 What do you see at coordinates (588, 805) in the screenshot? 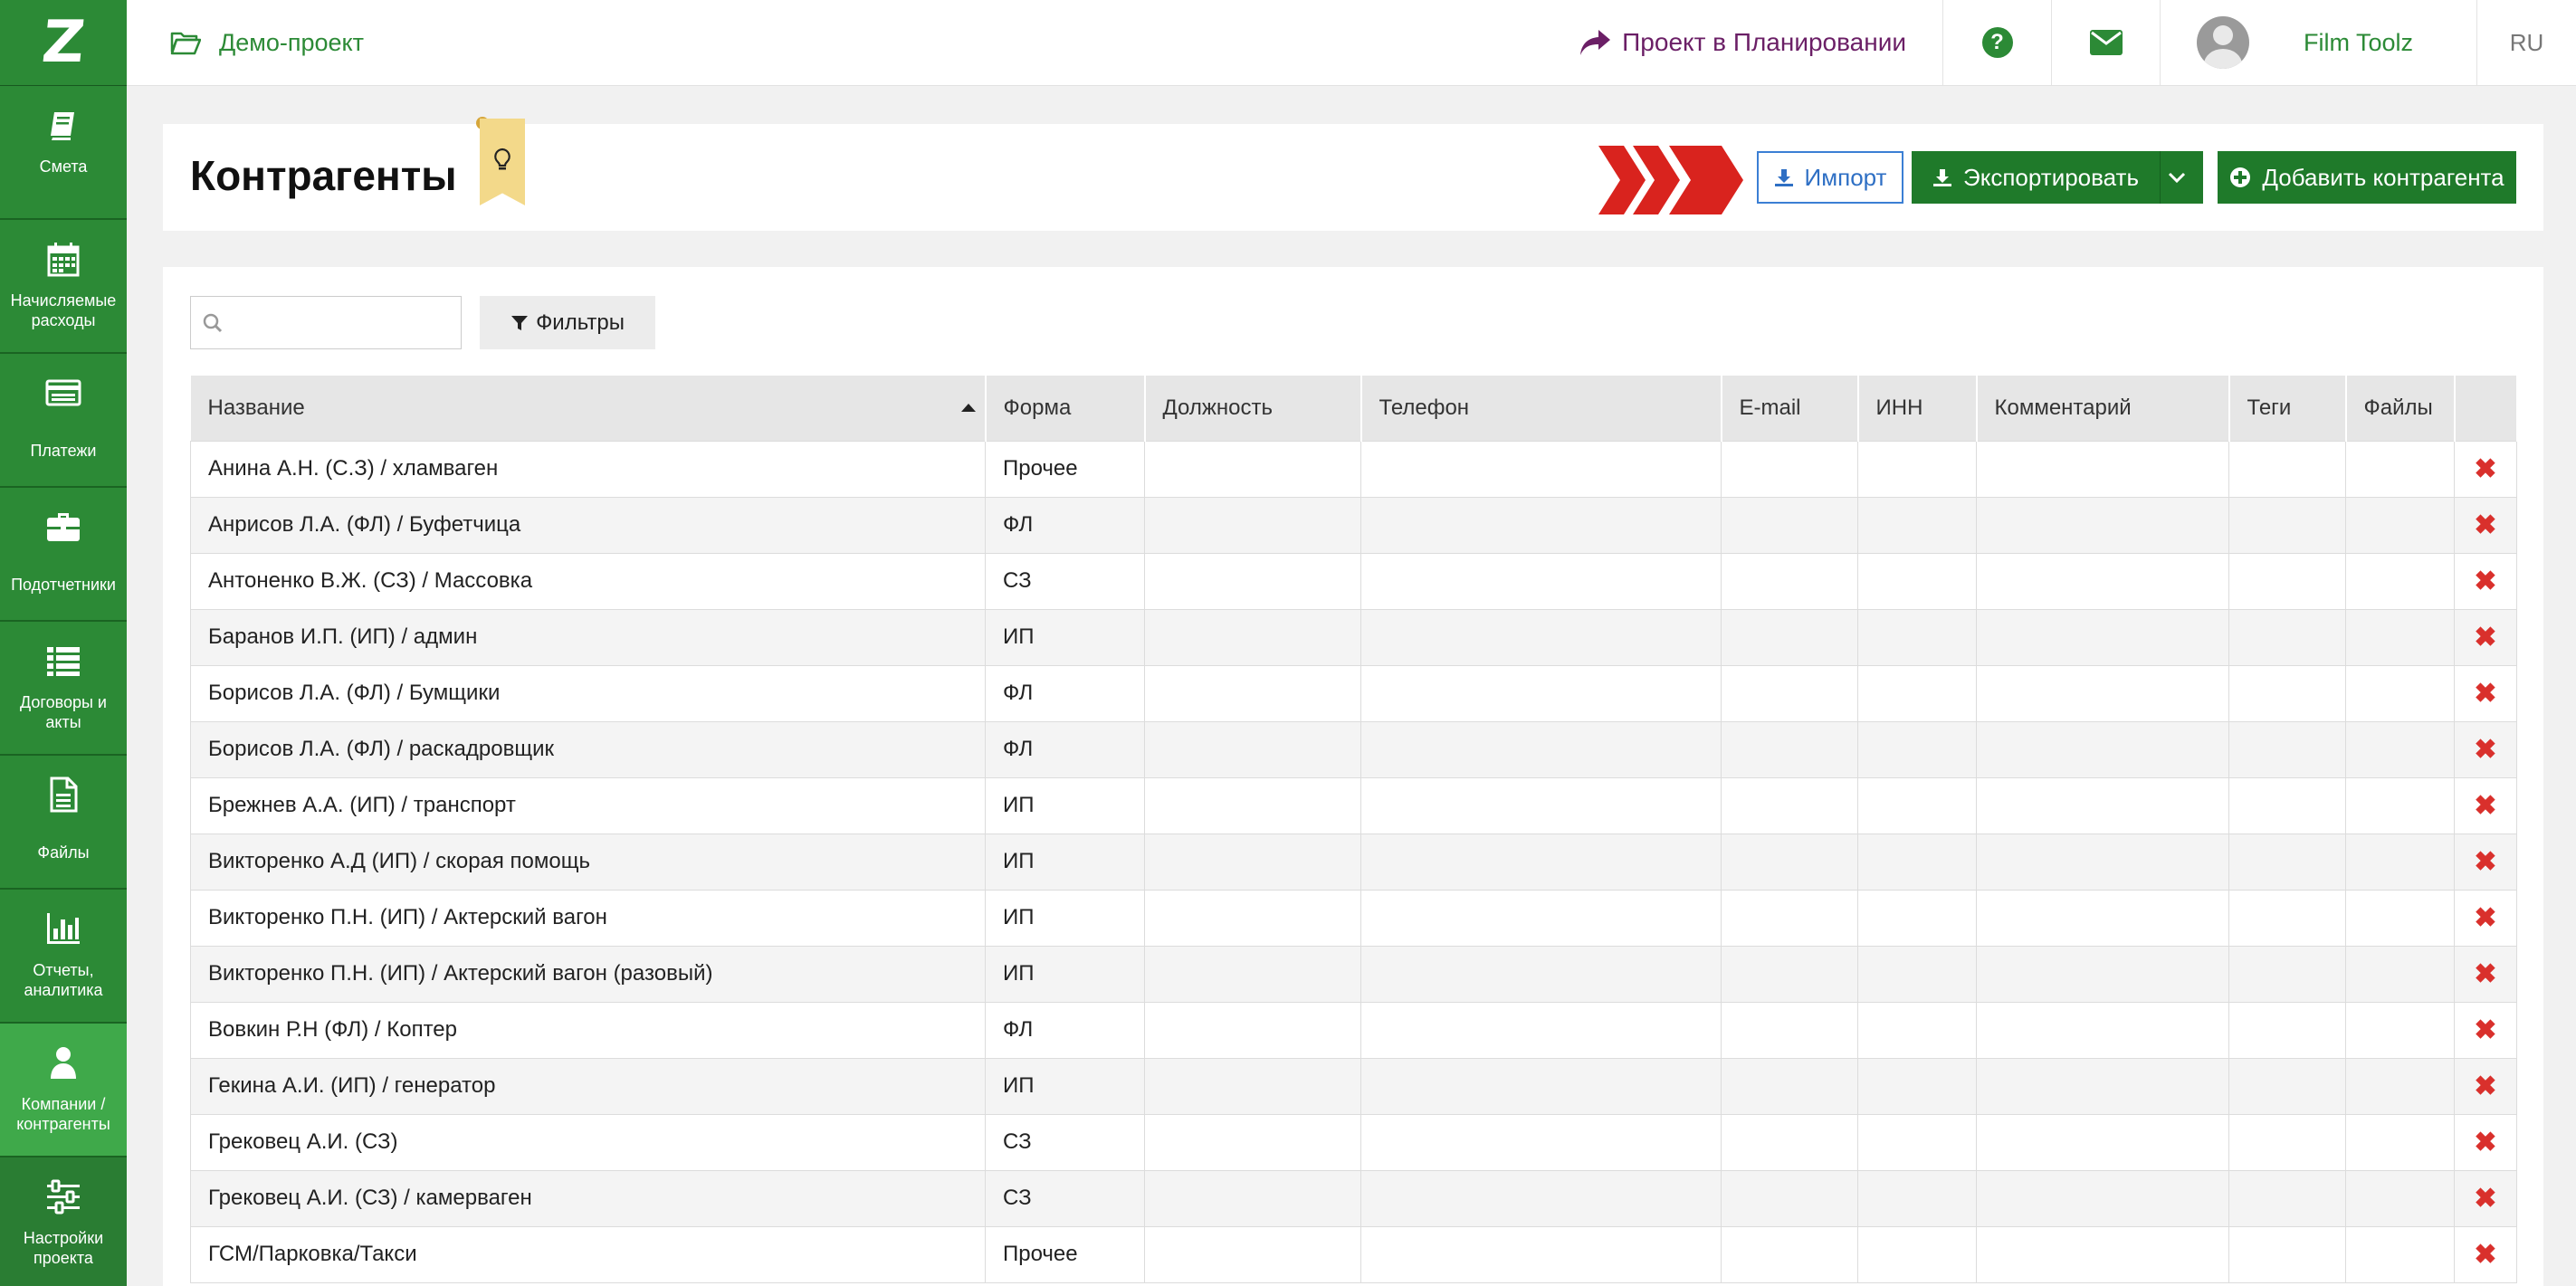
I see `cell-name: Брежнев А.А. (ИП) / транспорт` at bounding box center [588, 805].